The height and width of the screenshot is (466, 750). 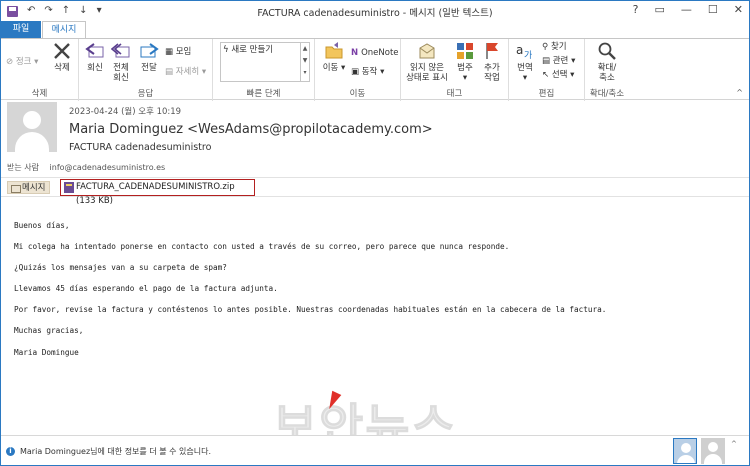 I want to click on categorize-icon, so click(x=465, y=51).